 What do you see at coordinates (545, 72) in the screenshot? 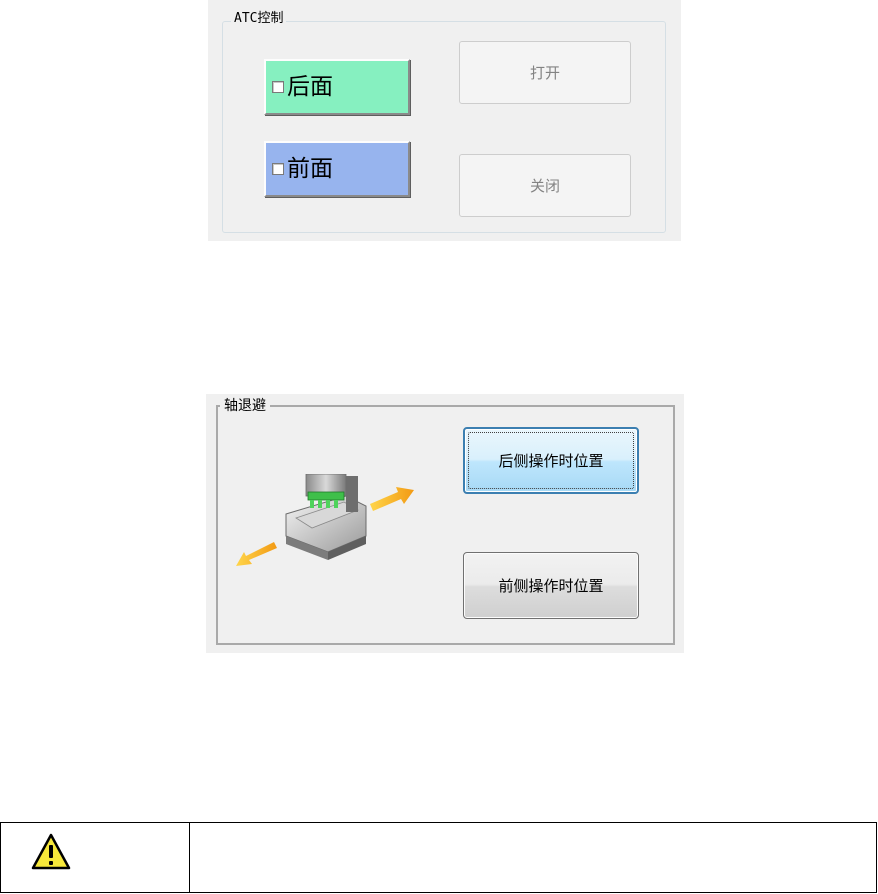
I see `open-button: 打开` at bounding box center [545, 72].